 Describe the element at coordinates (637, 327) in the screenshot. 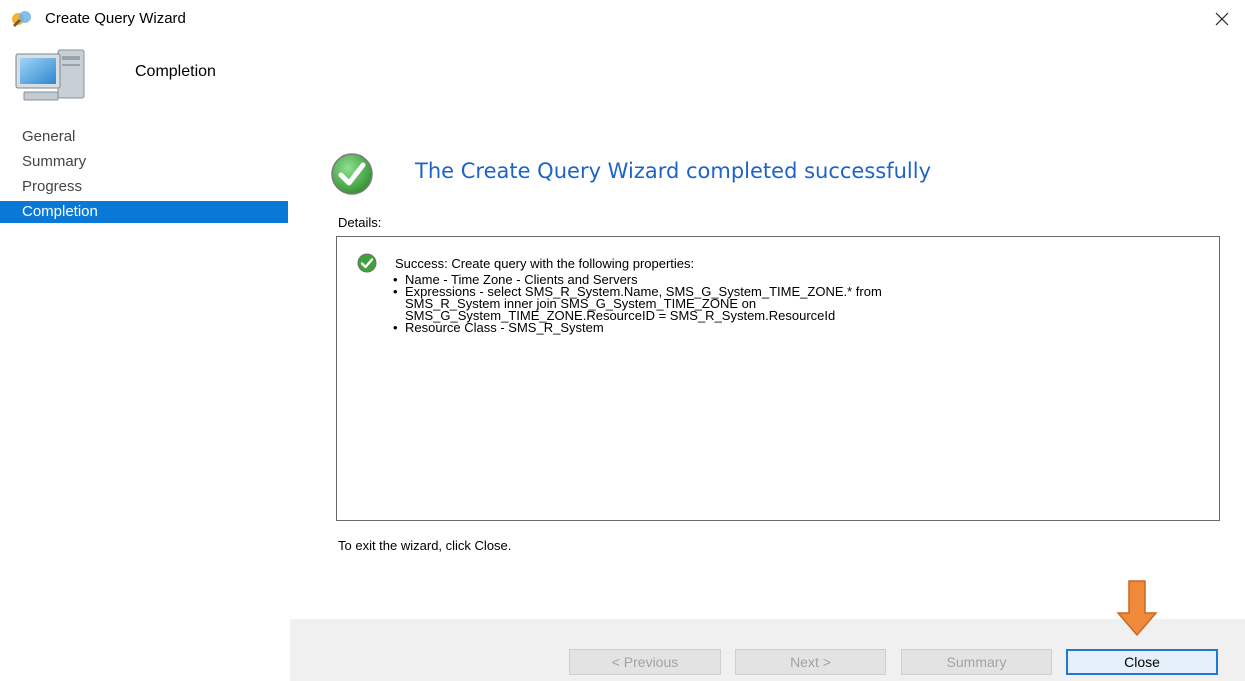

I see `details-item: Resource Class - SMS_R_System` at that location.